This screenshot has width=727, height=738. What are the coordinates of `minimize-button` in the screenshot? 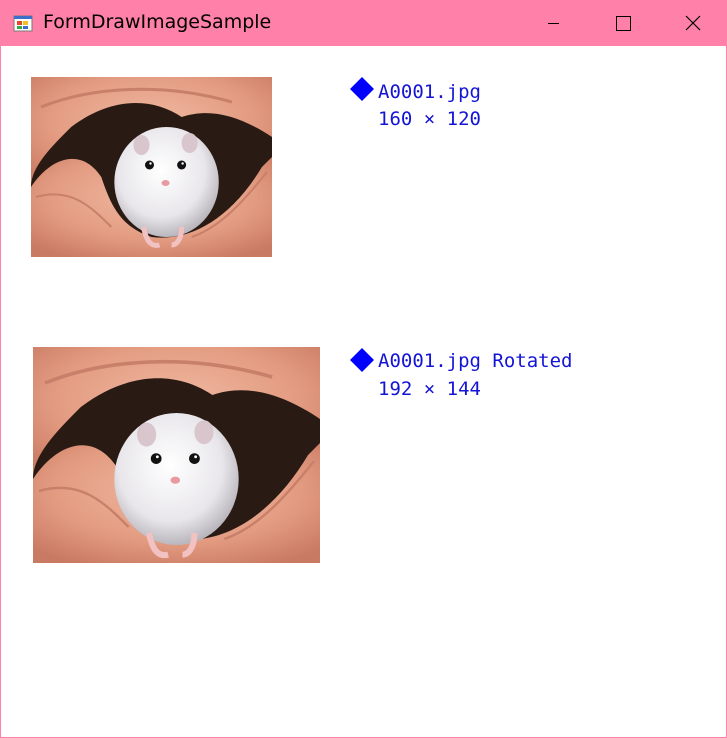 It's located at (554, 23).